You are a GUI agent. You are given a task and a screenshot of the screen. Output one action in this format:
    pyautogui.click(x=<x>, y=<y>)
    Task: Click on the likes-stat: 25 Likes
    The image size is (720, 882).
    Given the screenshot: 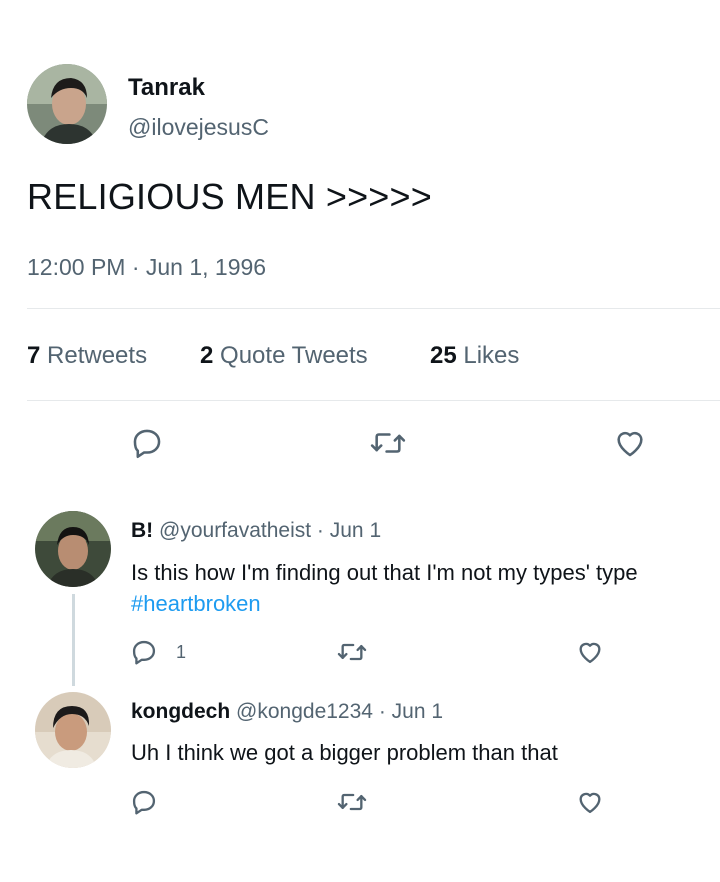 What is the action you would take?
    pyautogui.click(x=474, y=356)
    